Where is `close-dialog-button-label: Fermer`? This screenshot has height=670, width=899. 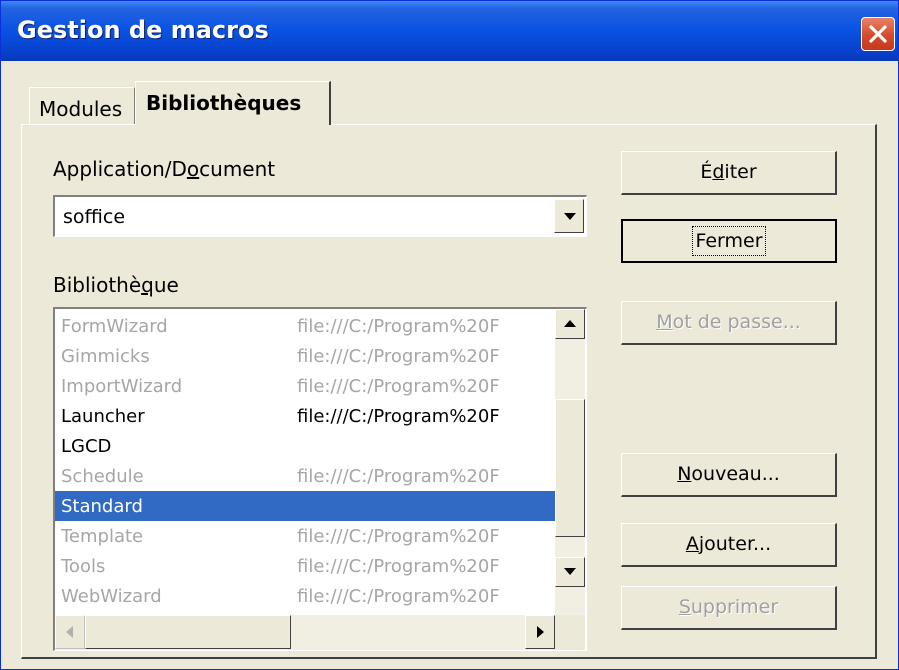 close-dialog-button-label: Fermer is located at coordinates (729, 241).